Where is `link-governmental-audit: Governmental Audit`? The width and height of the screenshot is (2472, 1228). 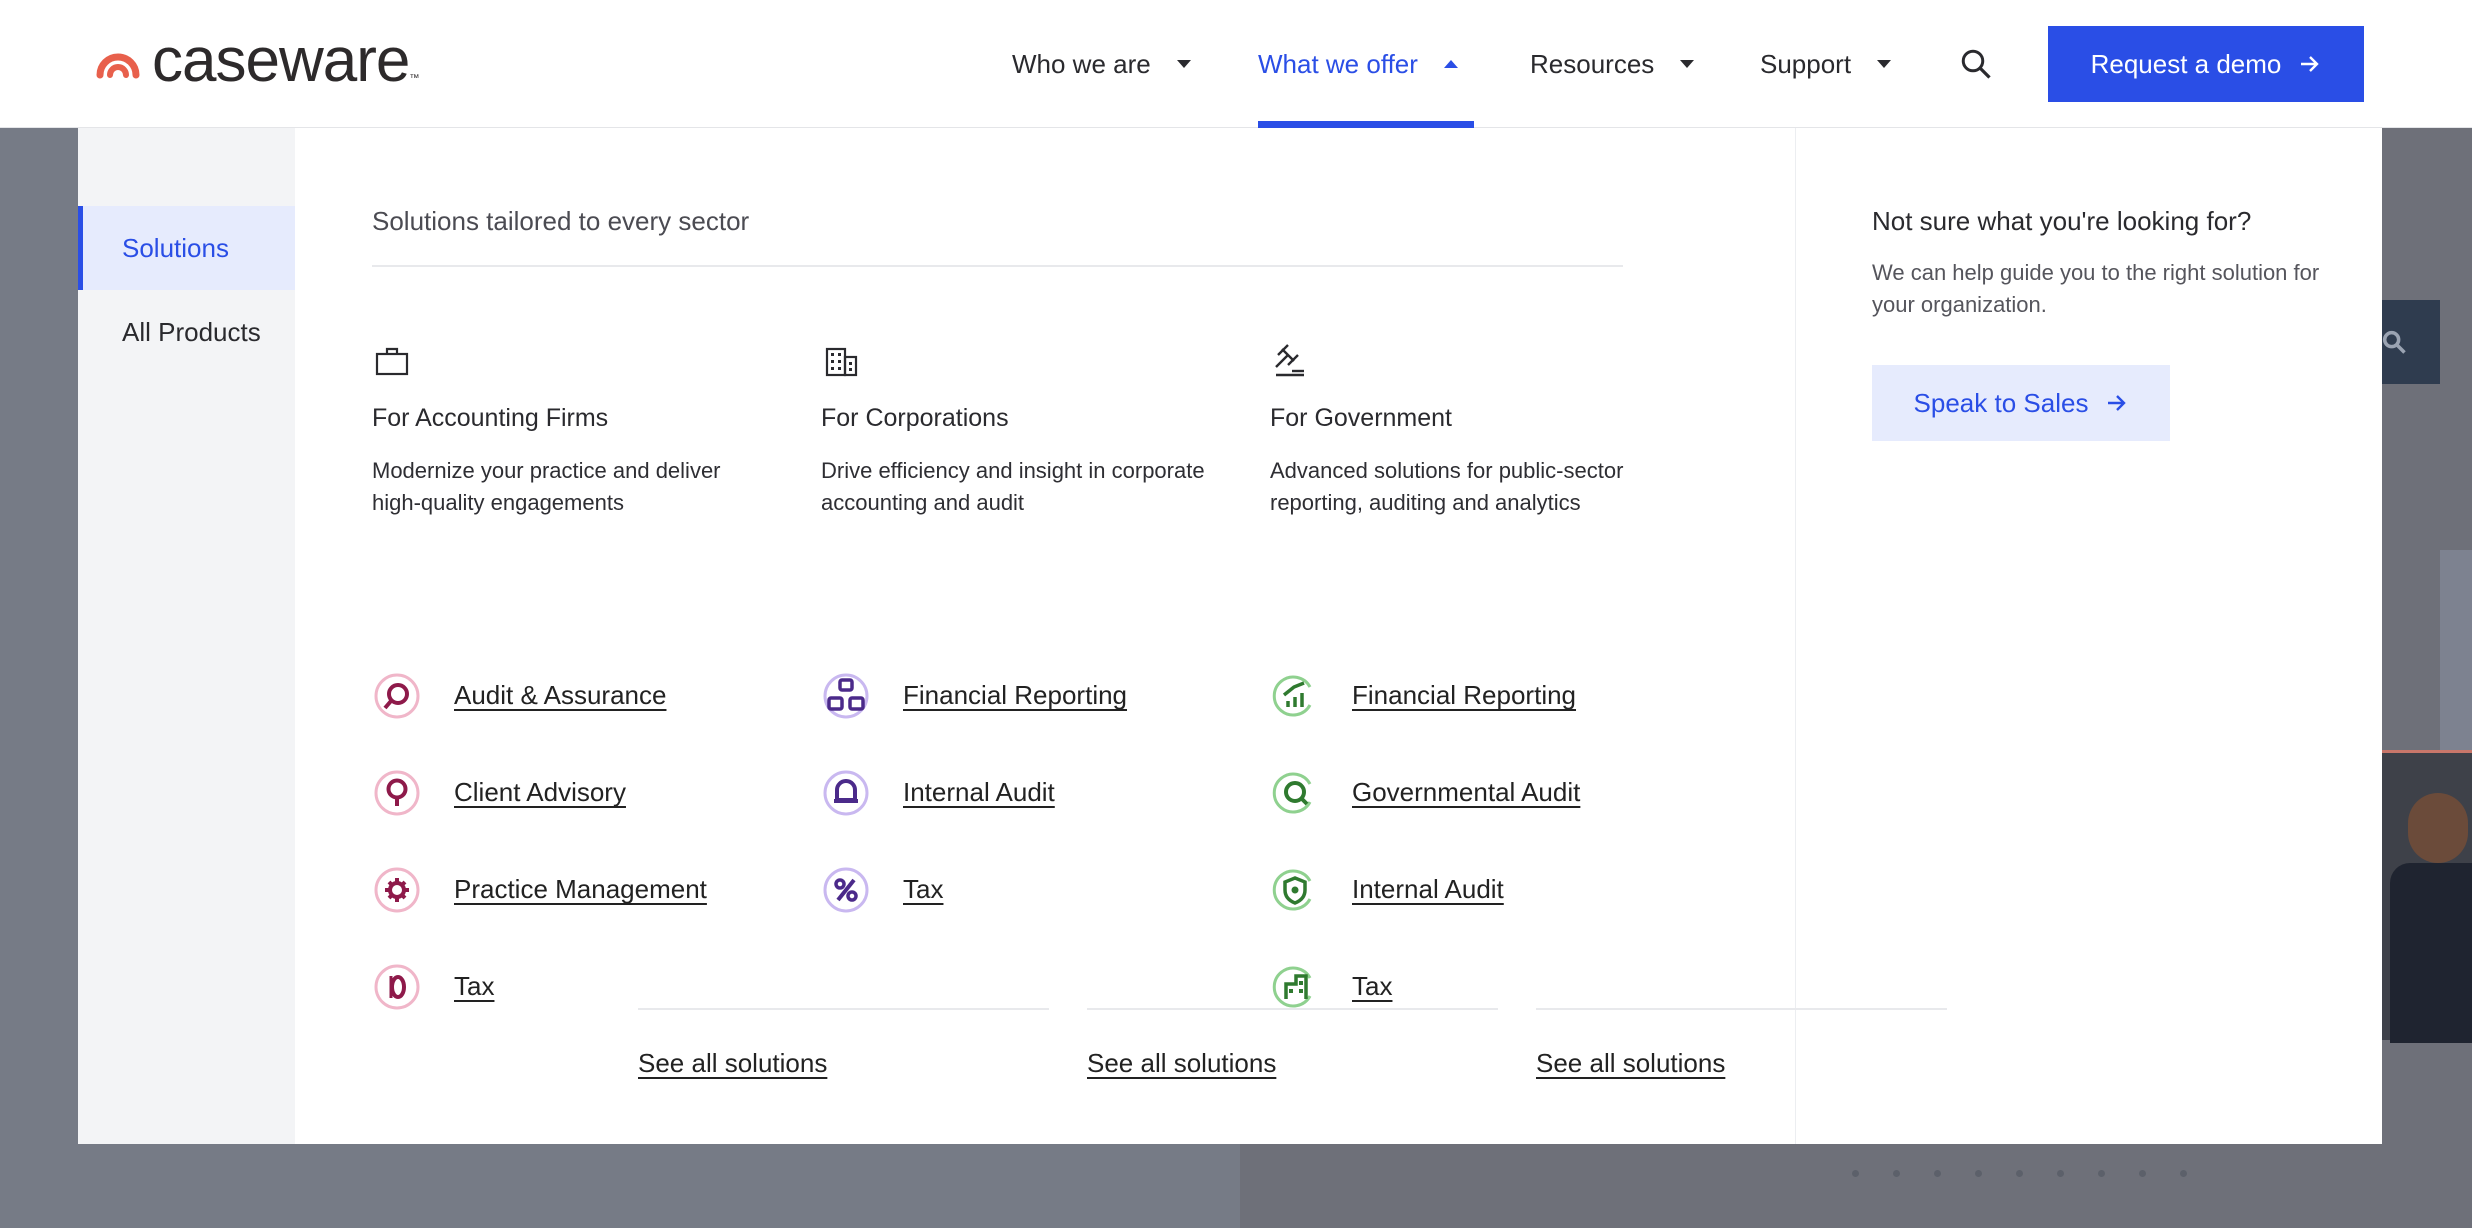 link-governmental-audit: Governmental Audit is located at coordinates (1494, 792).